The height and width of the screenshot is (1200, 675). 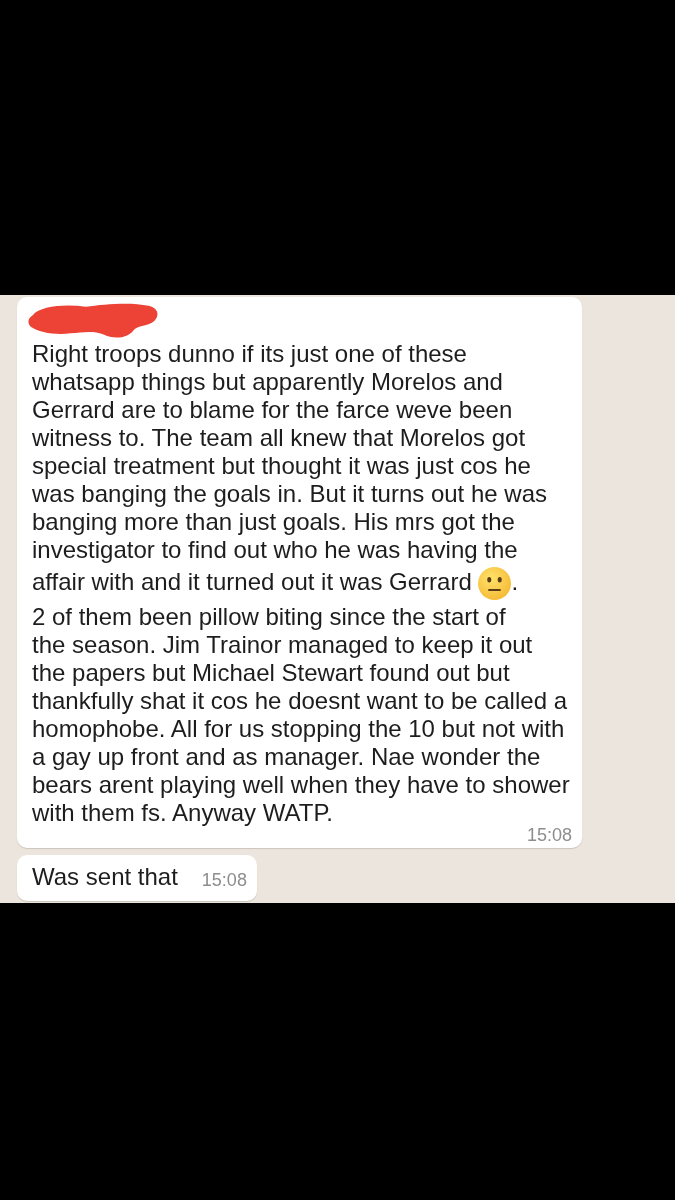 I want to click on neutral-face-emoji-icon, so click(x=495, y=583).